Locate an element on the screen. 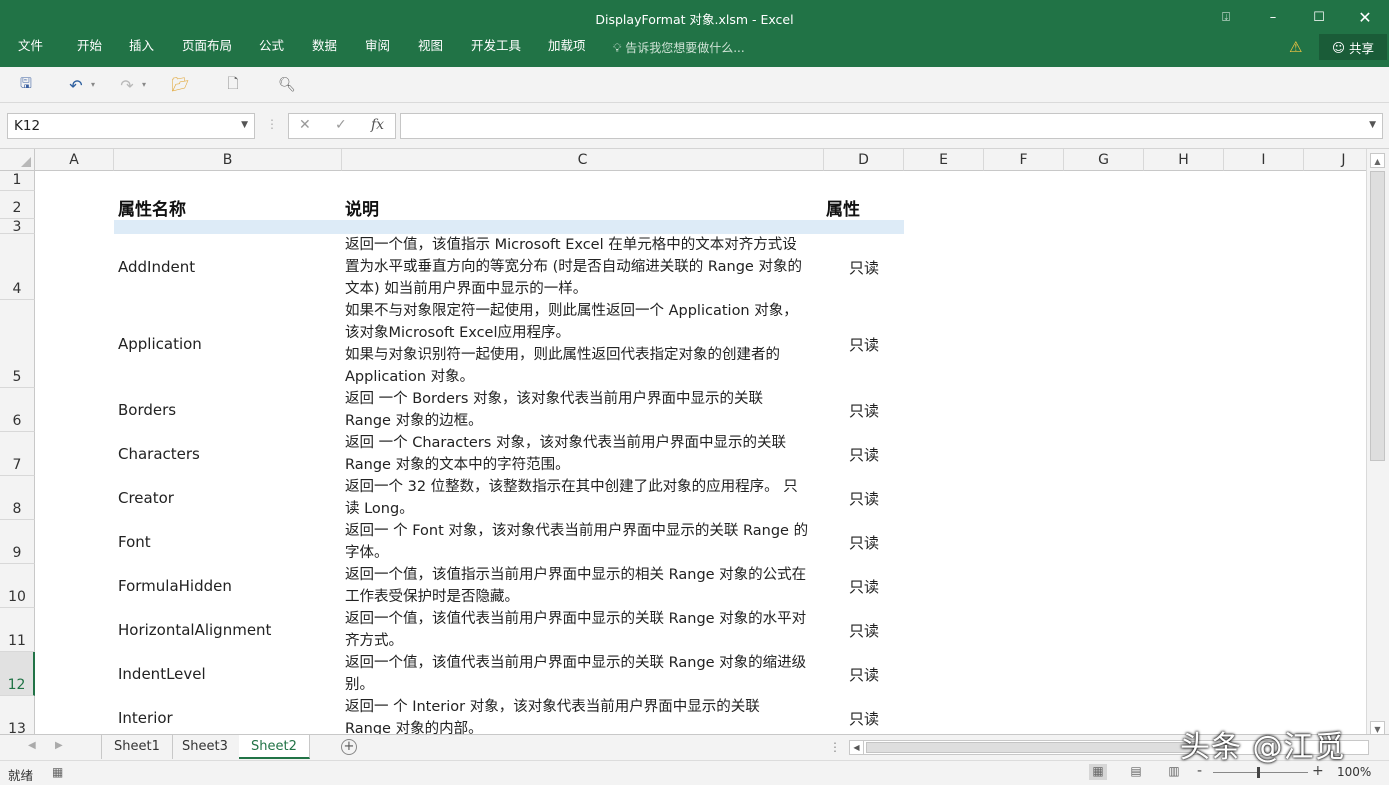 The image size is (1389, 785). header-name-cell: 属性名称 is located at coordinates (152, 207).